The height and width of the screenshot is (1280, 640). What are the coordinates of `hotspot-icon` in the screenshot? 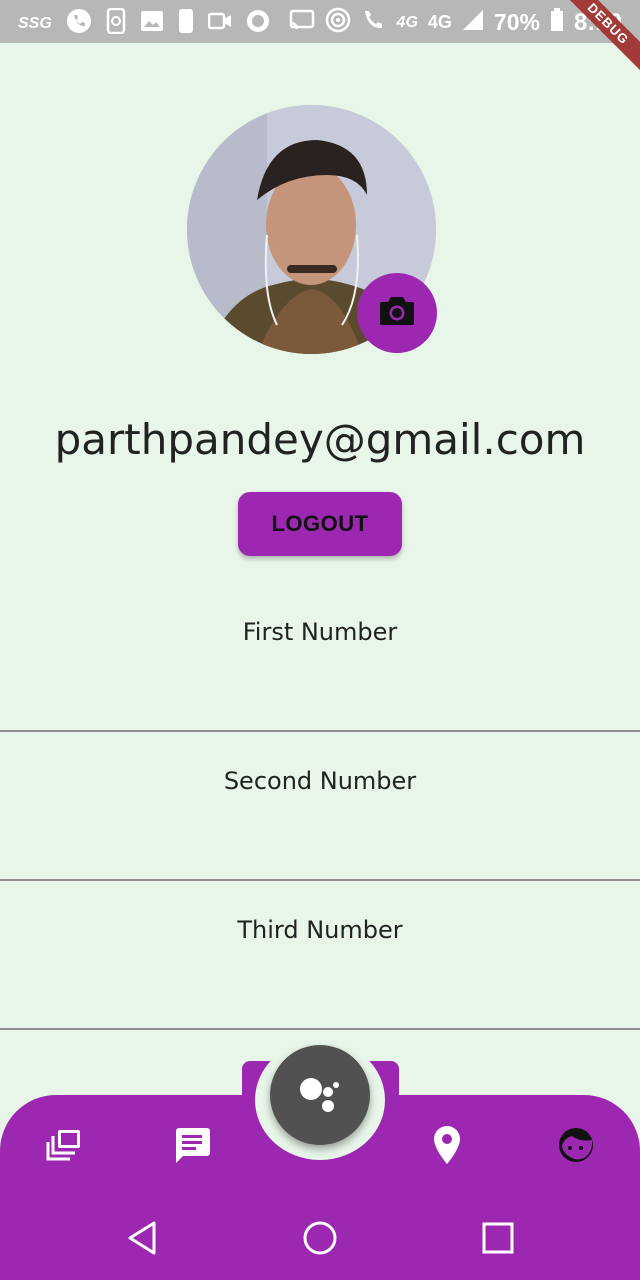 It's located at (338, 22).